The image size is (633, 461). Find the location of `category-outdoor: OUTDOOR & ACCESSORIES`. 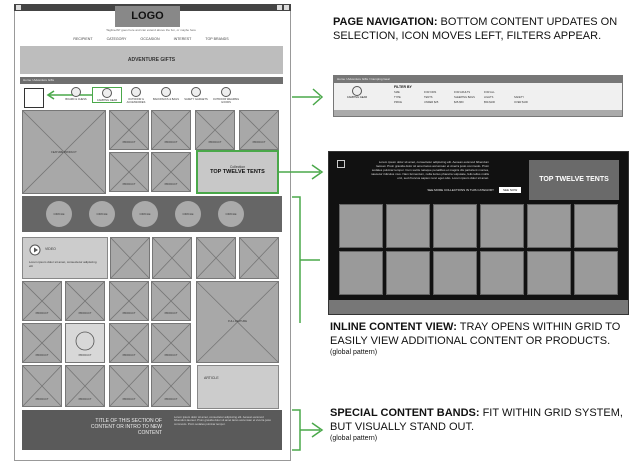

category-outdoor: OUTDOOR & ACCESSORIES is located at coordinates (136, 95).